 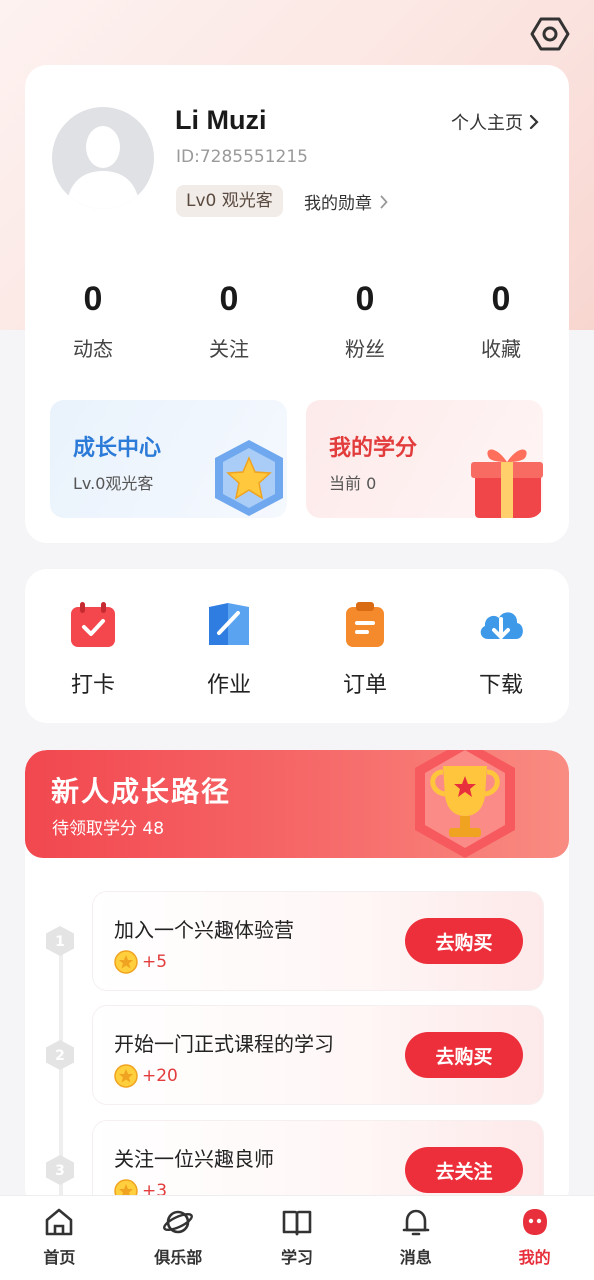 I want to click on homepage-label: 个人主页, so click(x=487, y=123).